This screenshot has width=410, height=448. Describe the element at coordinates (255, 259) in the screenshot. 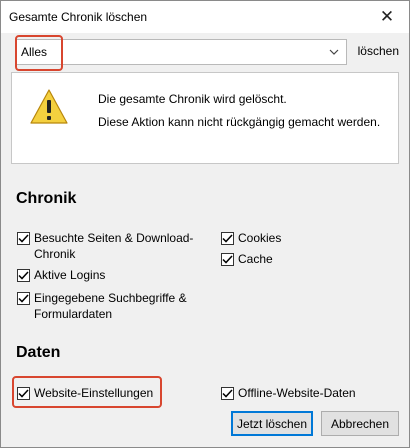

I see `checkbox-label: Cache` at that location.